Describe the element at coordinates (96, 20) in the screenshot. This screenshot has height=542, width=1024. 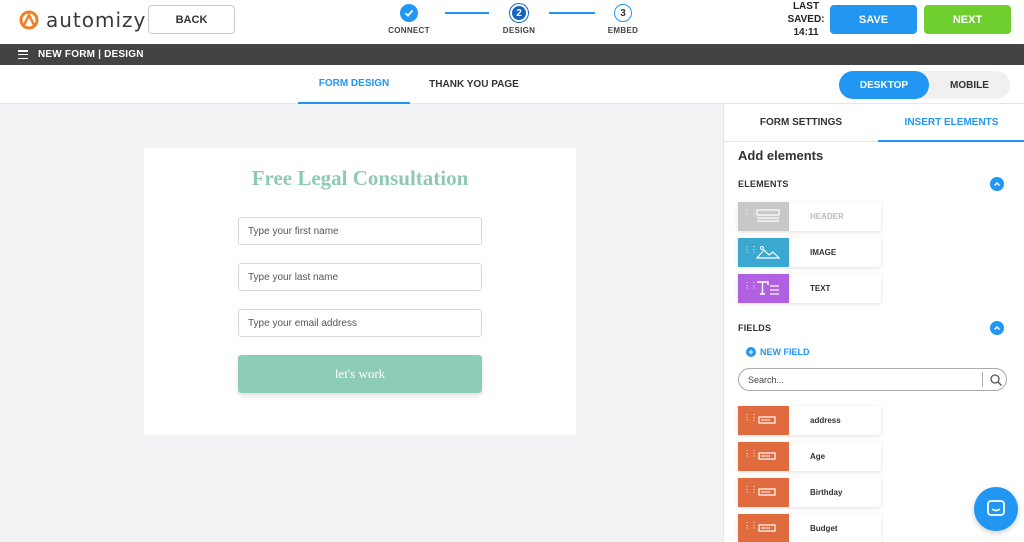
I see `brand-name: automizy` at that location.